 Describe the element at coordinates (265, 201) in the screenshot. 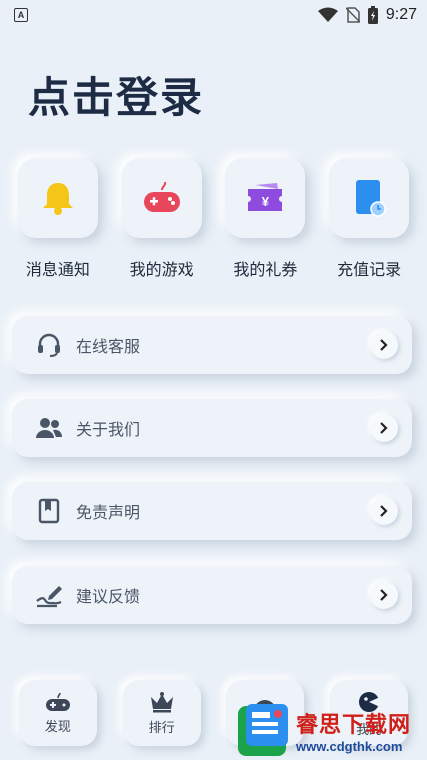

I see `coupon-symbol: ¥` at that location.